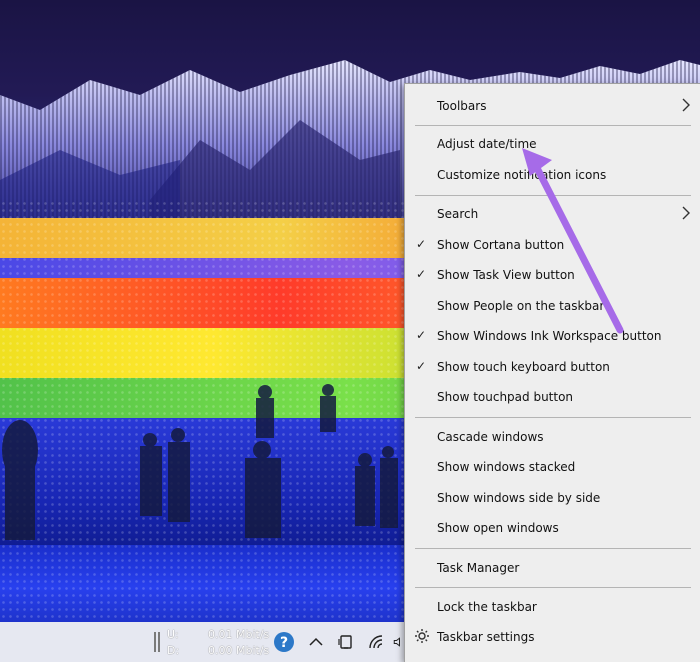  I want to click on menu-item-label: Lock the taskbar, so click(487, 607).